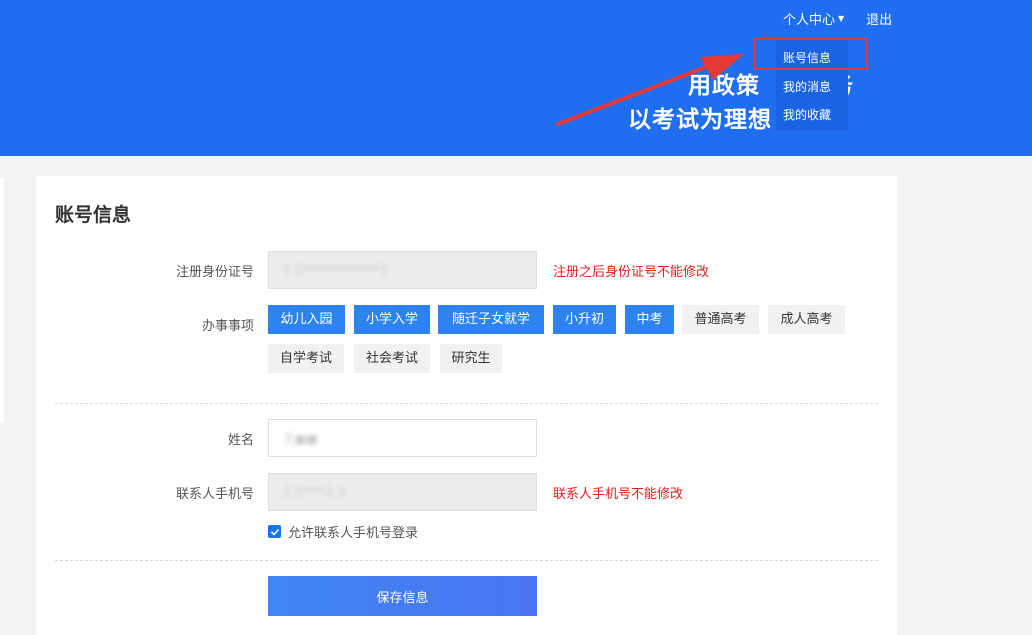 The image size is (1032, 635). Describe the element at coordinates (306, 358) in the screenshot. I see `tag-self-study-exam: 自学考试` at that location.